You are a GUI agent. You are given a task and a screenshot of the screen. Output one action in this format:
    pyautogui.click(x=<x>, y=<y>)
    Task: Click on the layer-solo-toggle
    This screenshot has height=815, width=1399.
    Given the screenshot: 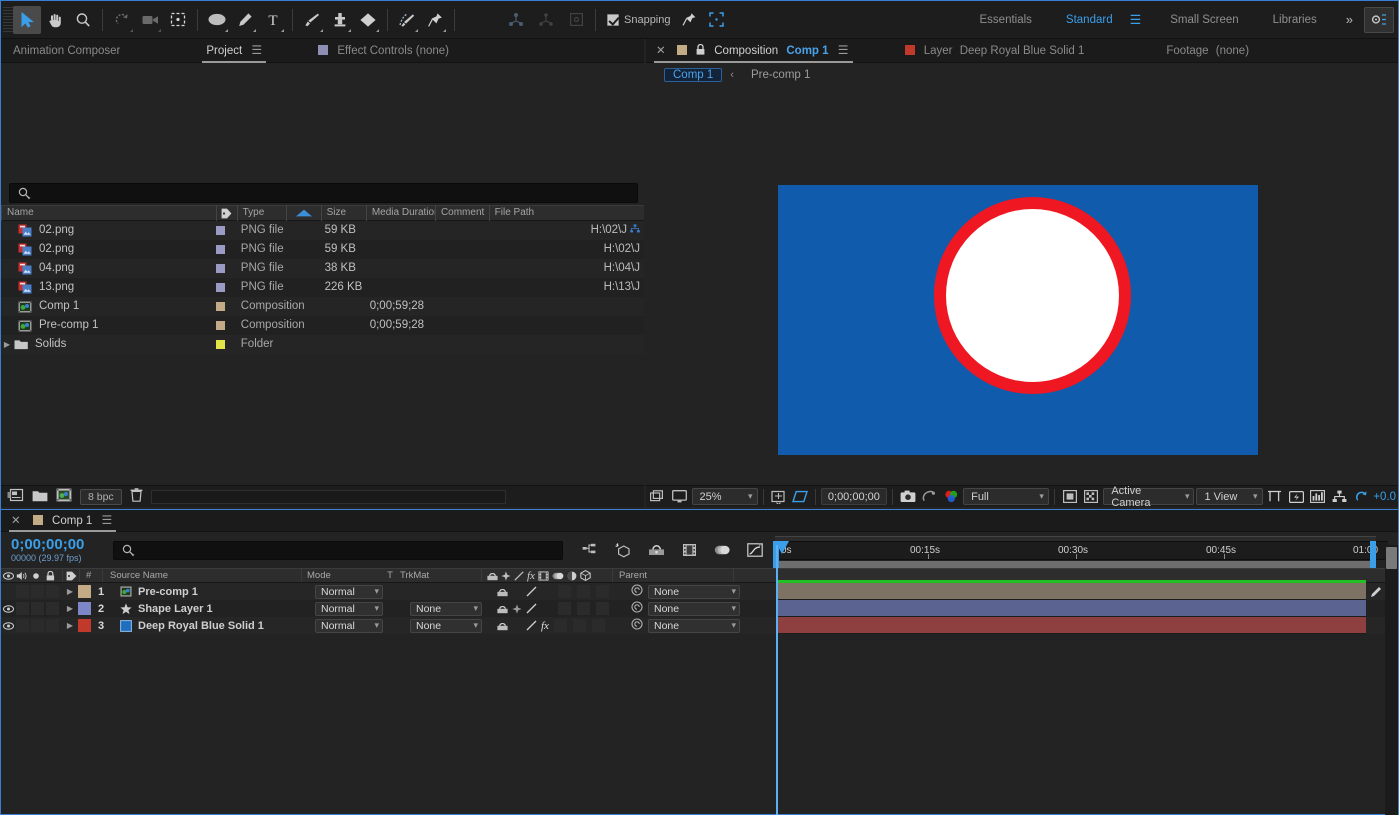 What is the action you would take?
    pyautogui.click(x=37, y=608)
    